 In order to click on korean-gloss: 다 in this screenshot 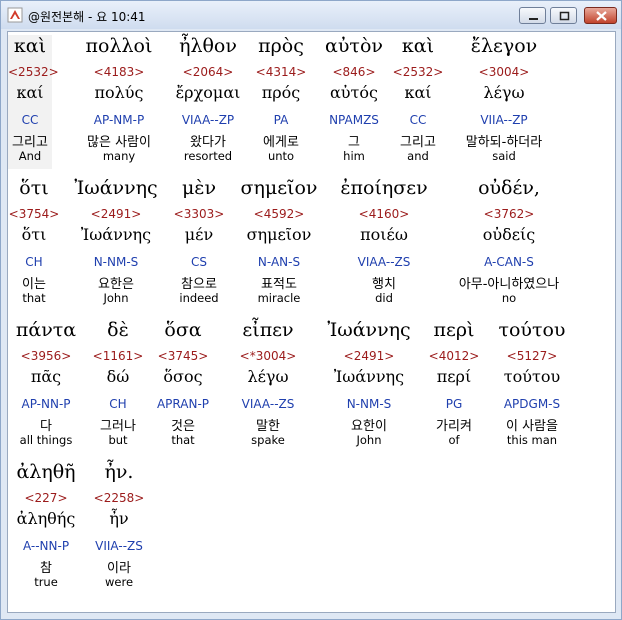, I will do `click(46, 426)`.